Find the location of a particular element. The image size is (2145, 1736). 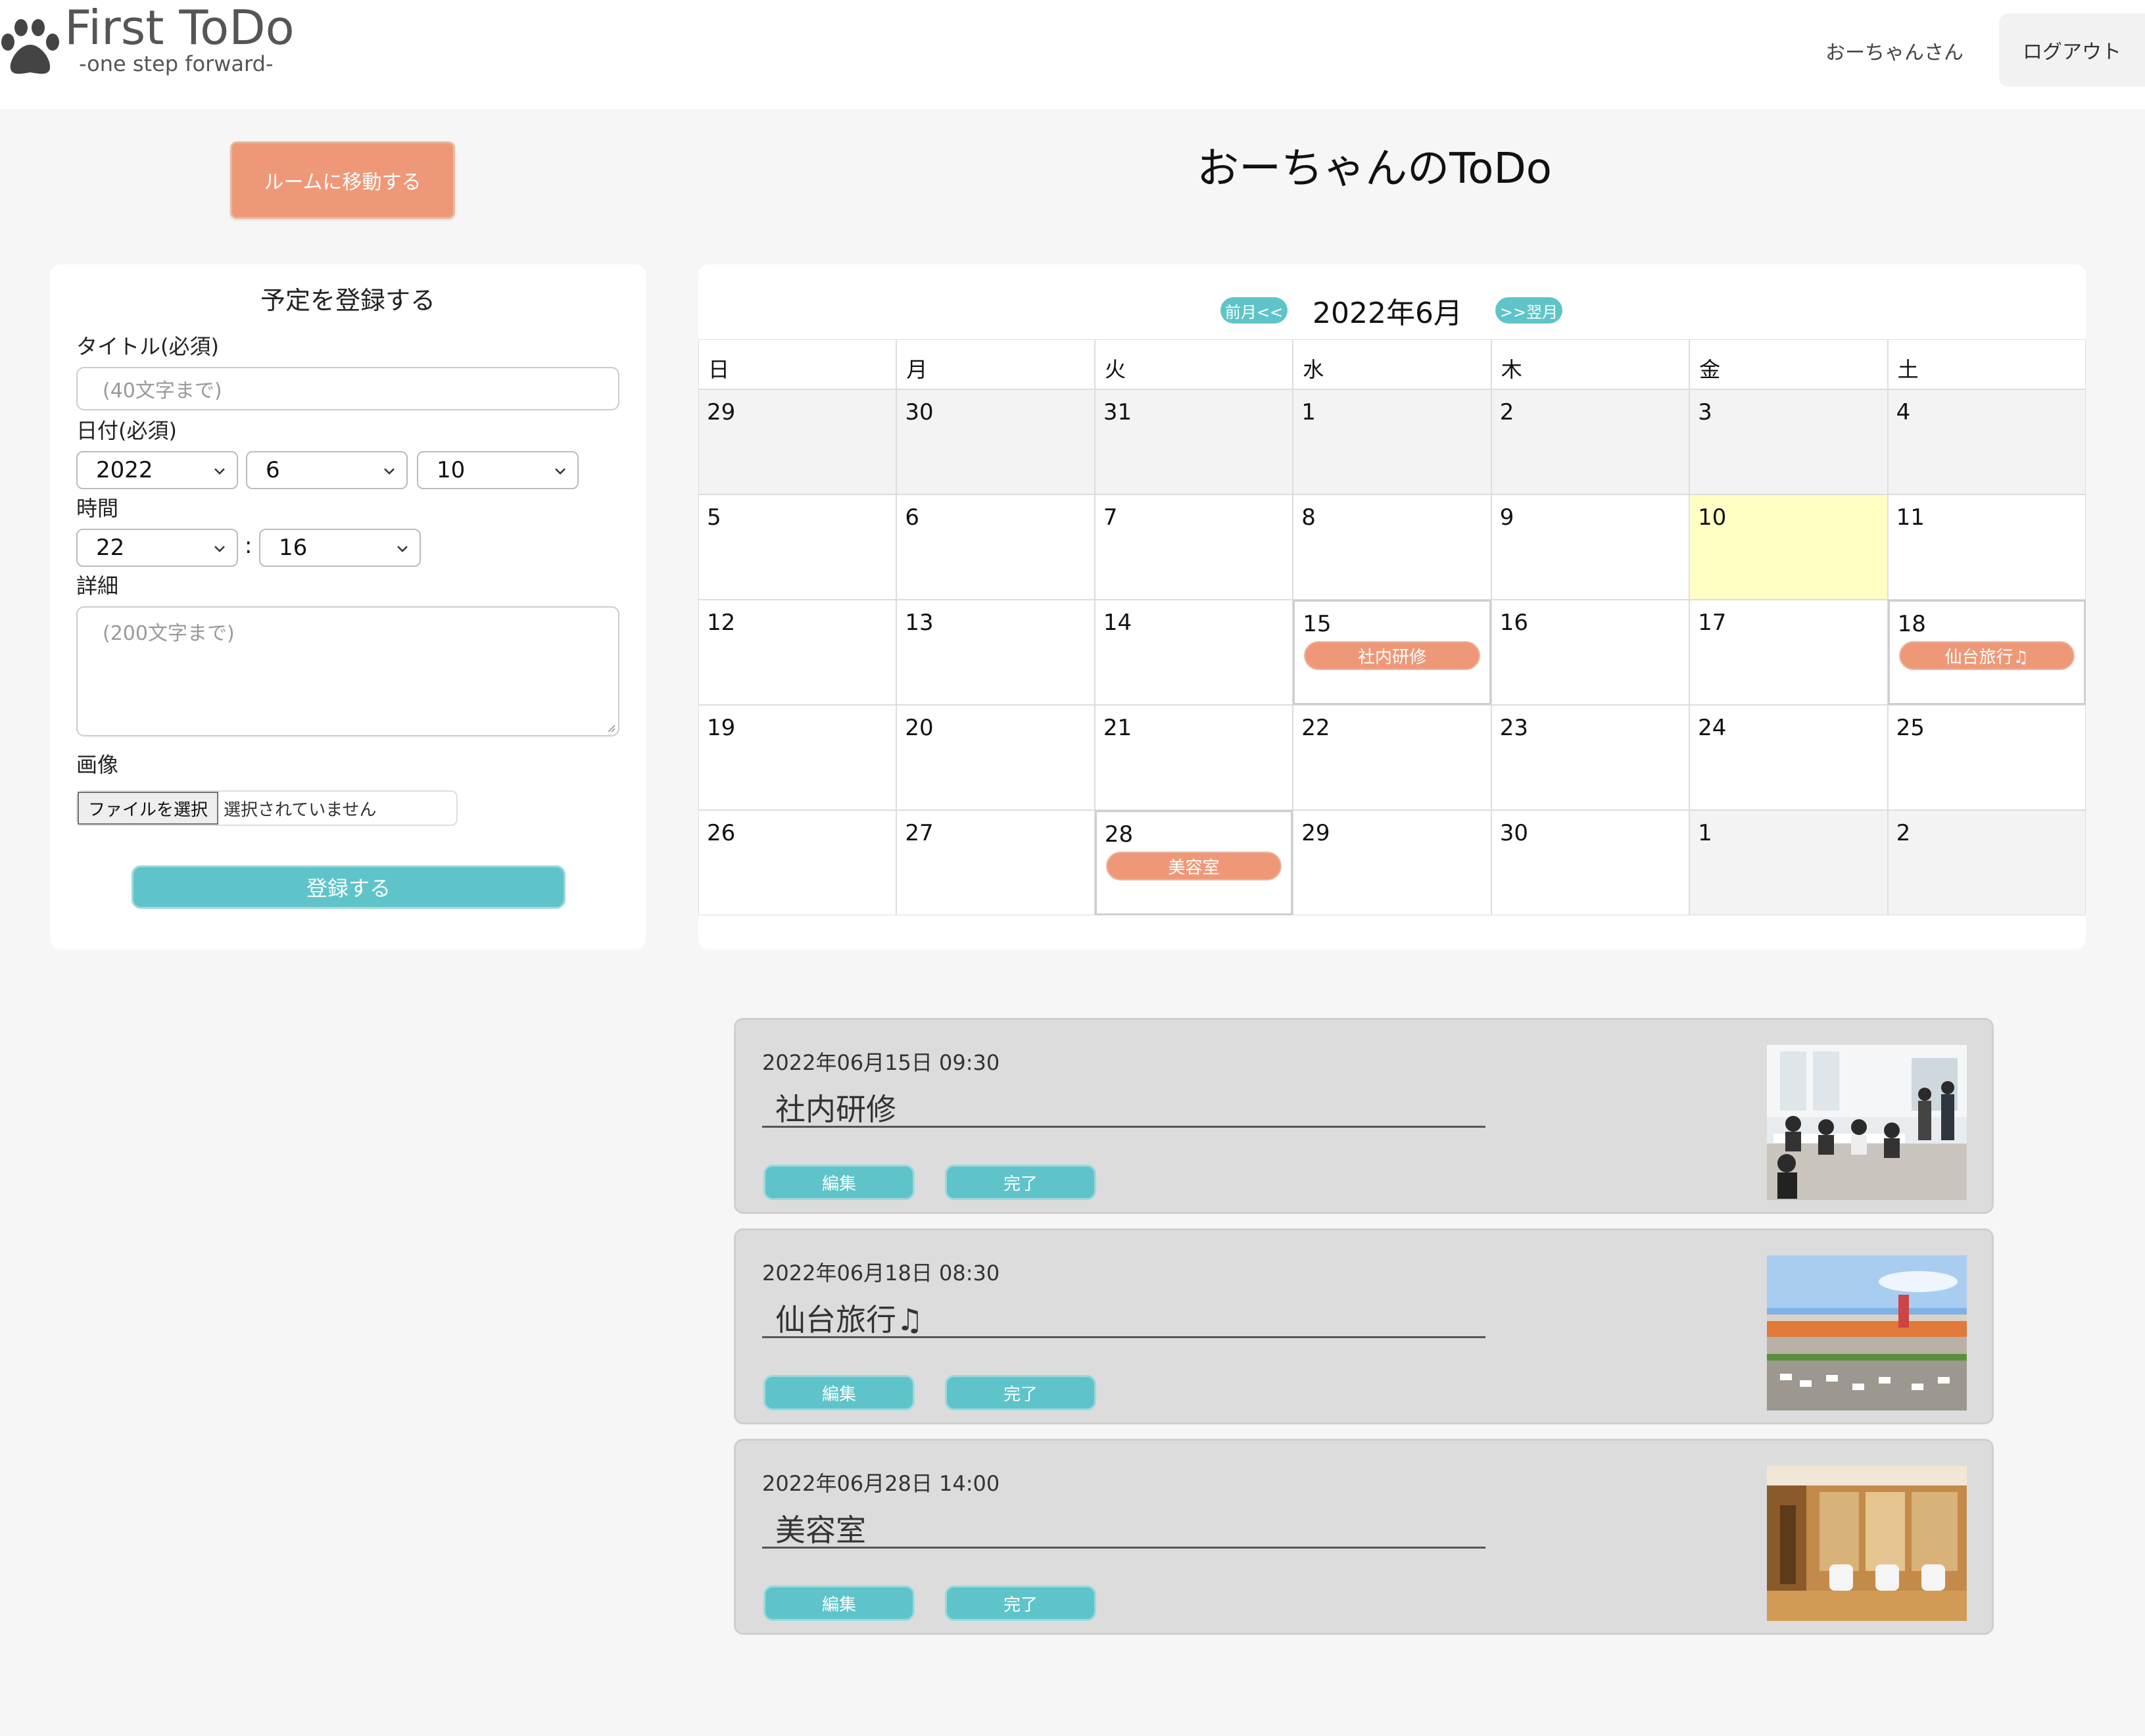

calendar-day: 24 is located at coordinates (1789, 757).